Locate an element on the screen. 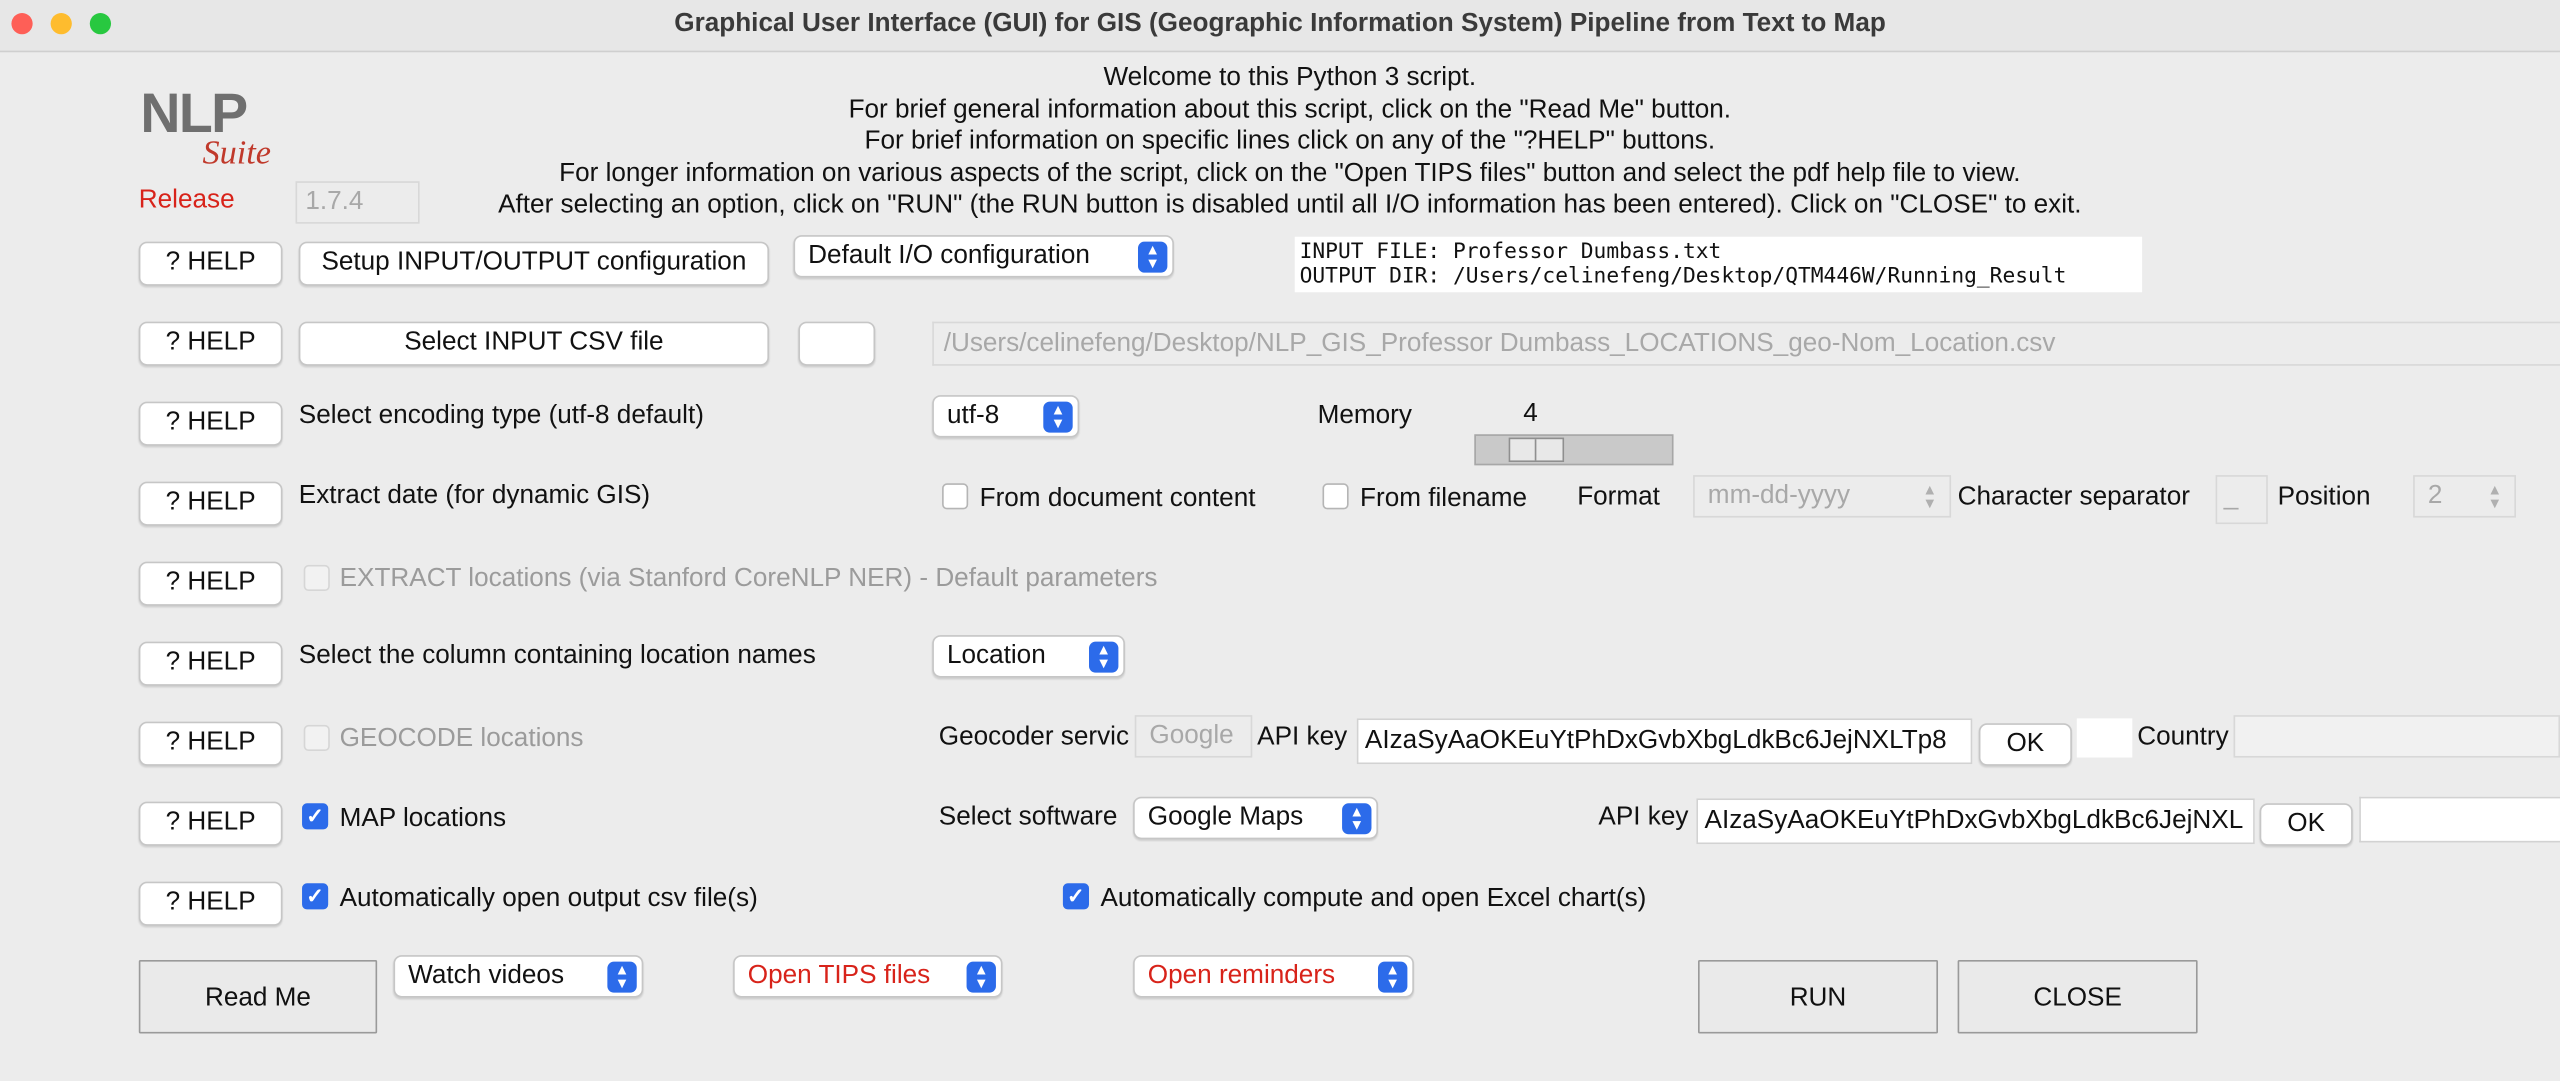 The image size is (2560, 1081). select-input-csv-button: Select INPUT CSV file is located at coordinates (534, 343).